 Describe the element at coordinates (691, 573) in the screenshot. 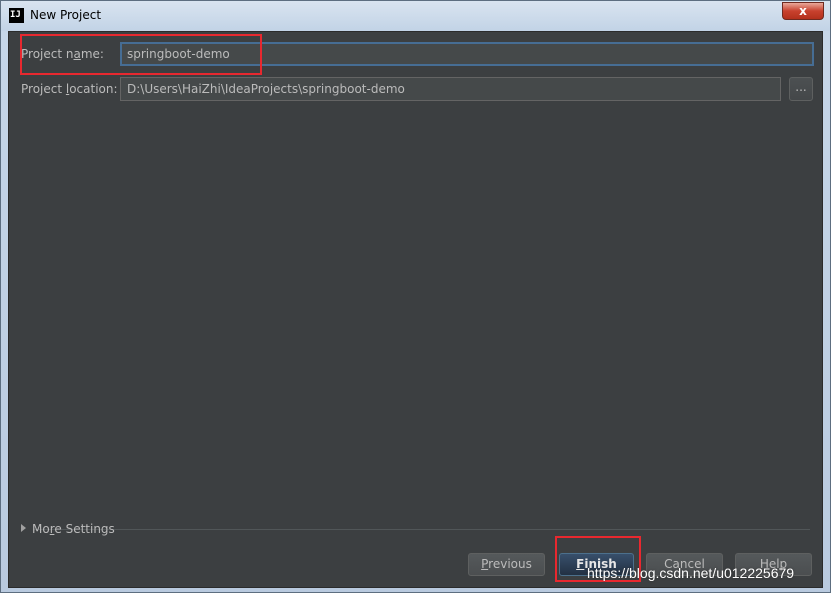

I see `watermark-text: https://blog.csdn.net/u012225679` at that location.